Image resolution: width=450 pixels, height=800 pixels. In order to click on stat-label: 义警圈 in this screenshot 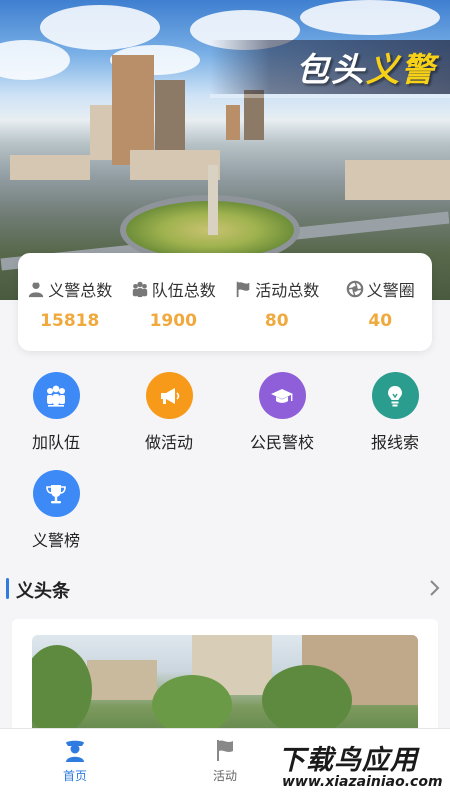, I will do `click(390, 290)`.